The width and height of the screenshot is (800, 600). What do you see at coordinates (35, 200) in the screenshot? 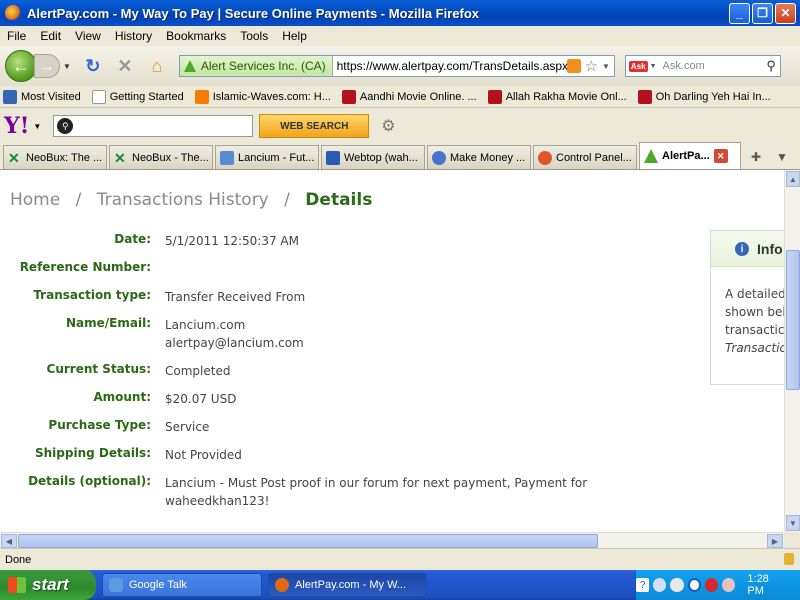
I see `breadcrumb-home: Home` at bounding box center [35, 200].